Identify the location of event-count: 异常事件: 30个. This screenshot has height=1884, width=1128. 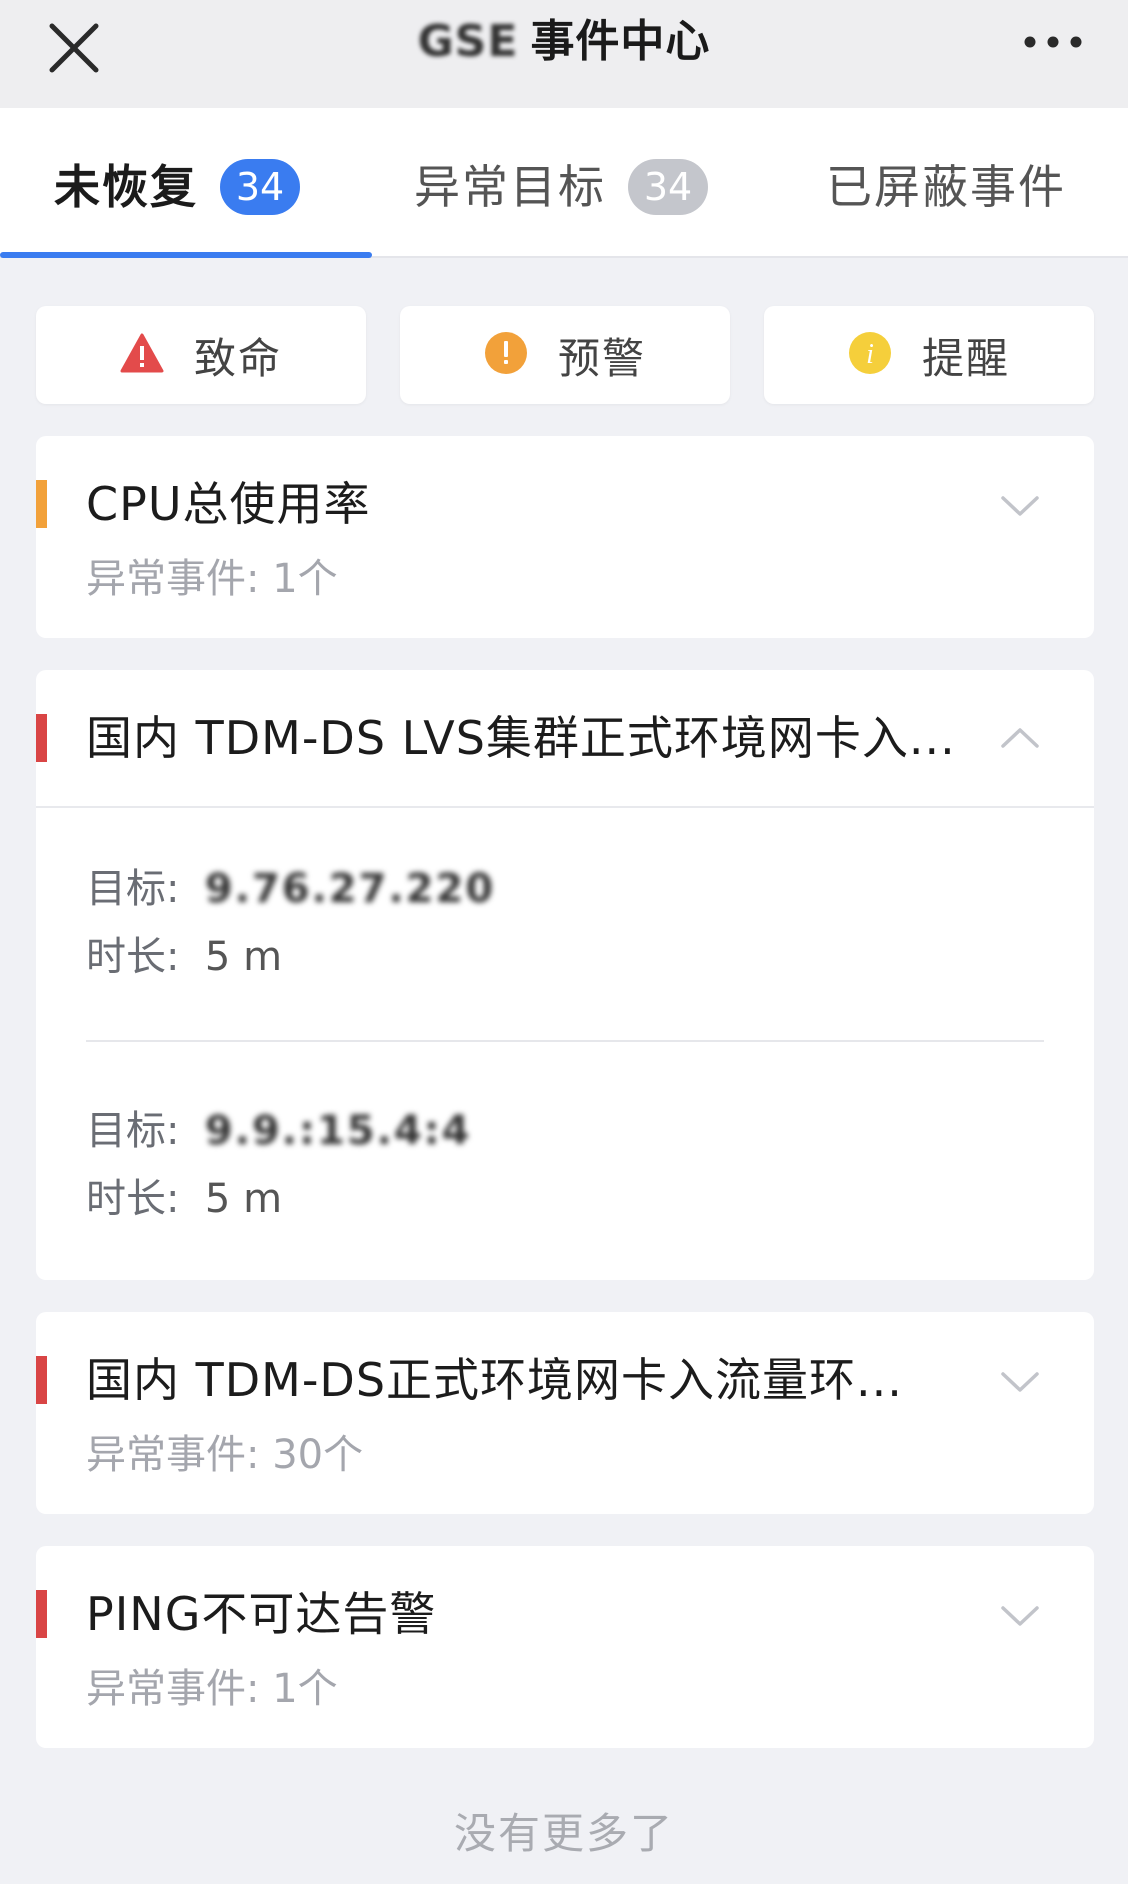
(225, 1455).